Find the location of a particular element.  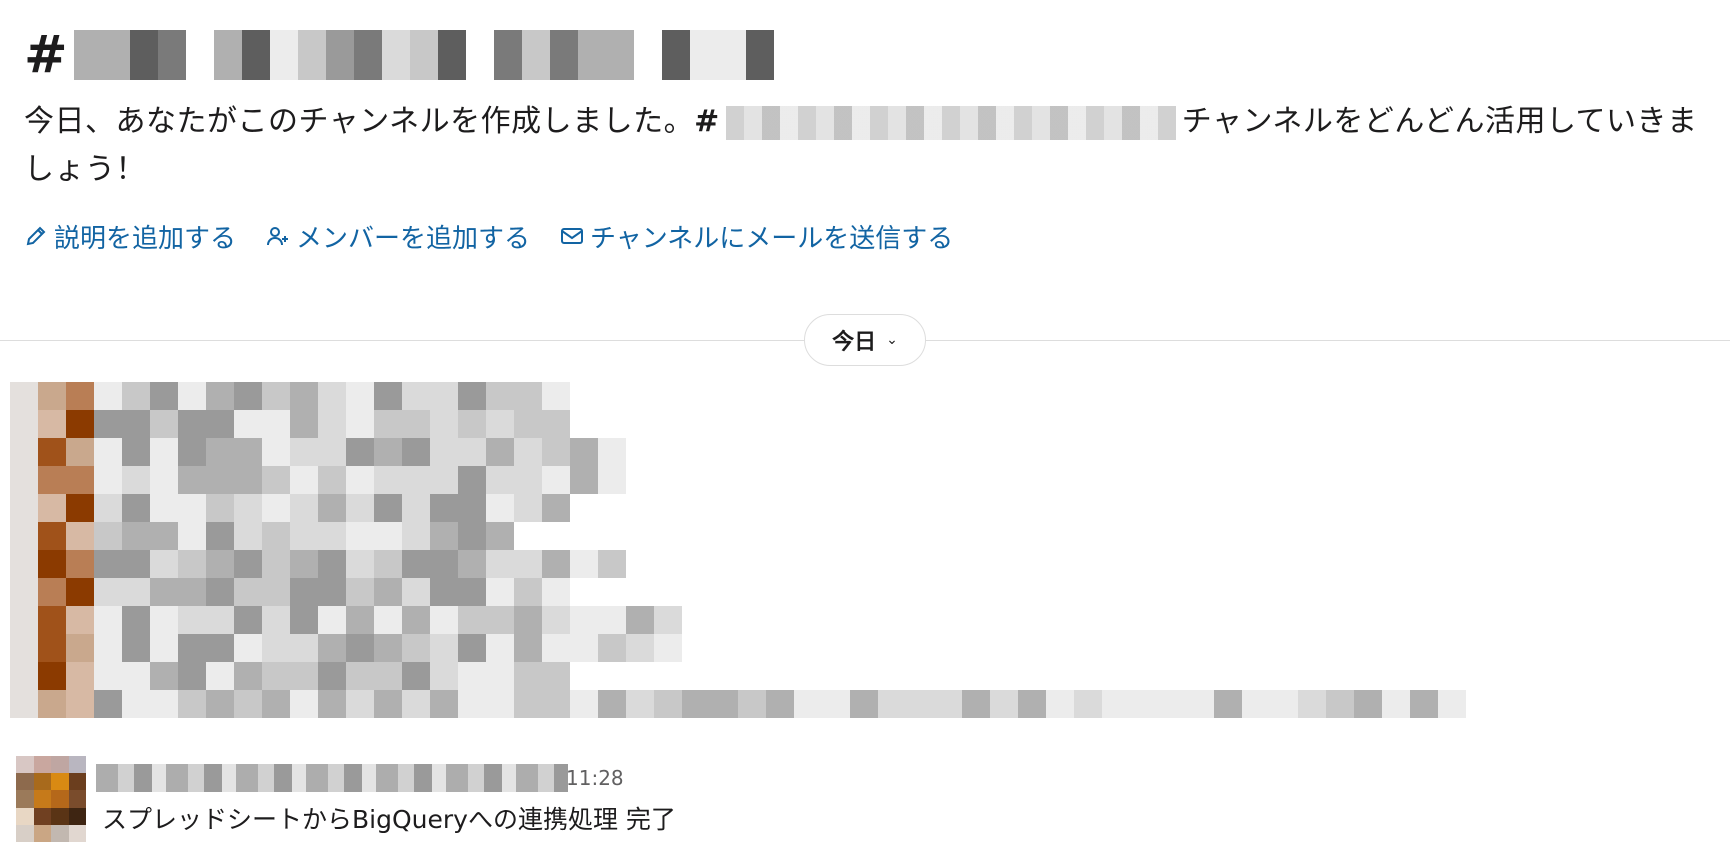

redacted-channel-name is located at coordinates (423, 55).